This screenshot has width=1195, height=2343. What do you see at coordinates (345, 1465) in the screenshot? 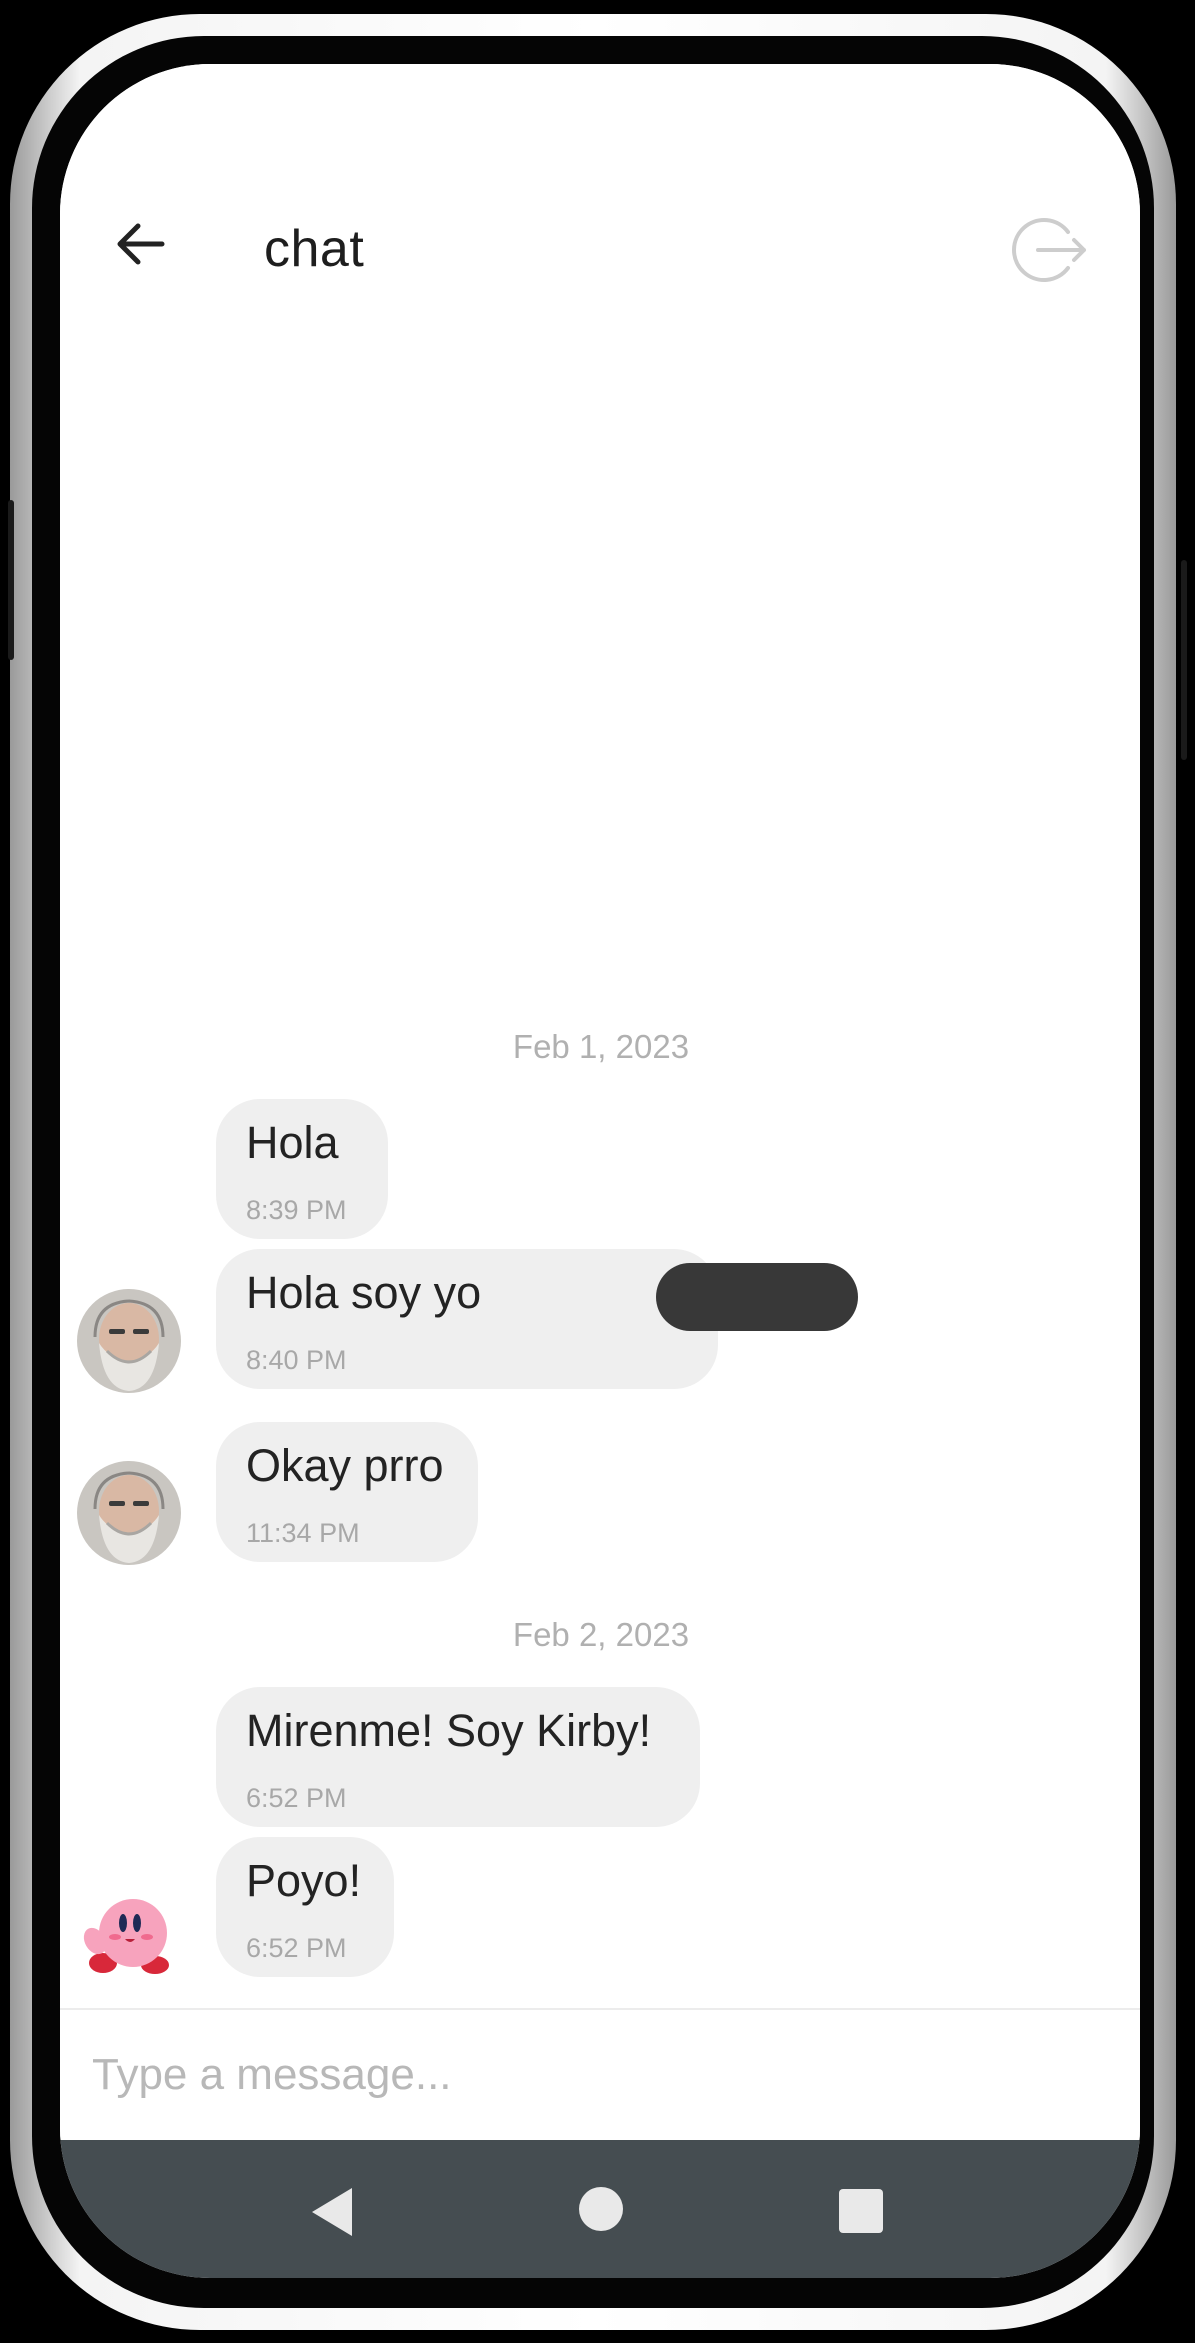
I see `message-text: Okay prro` at bounding box center [345, 1465].